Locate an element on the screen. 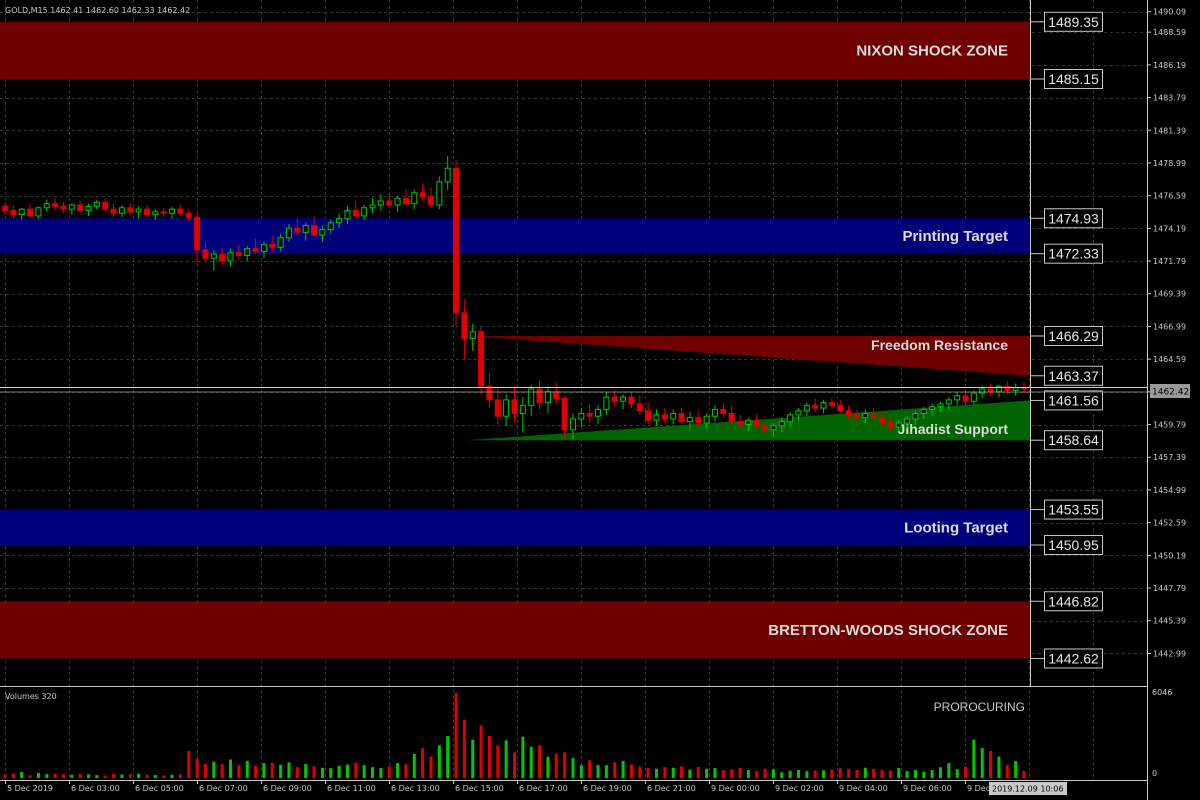 Image resolution: width=1200 pixels, height=800 pixels. volume-axis-max: 6046 is located at coordinates (1162, 692).